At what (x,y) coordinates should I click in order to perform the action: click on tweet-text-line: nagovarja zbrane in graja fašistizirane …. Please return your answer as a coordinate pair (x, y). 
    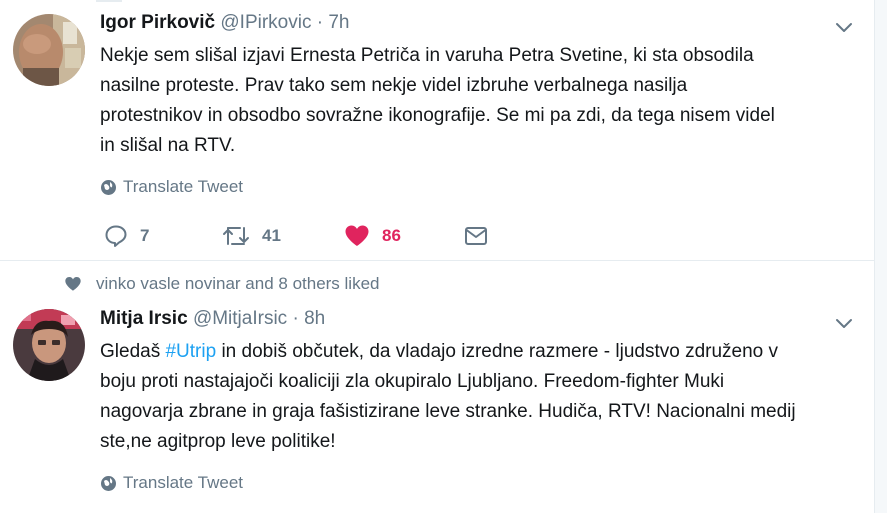
    Looking at the image, I should click on (448, 411).